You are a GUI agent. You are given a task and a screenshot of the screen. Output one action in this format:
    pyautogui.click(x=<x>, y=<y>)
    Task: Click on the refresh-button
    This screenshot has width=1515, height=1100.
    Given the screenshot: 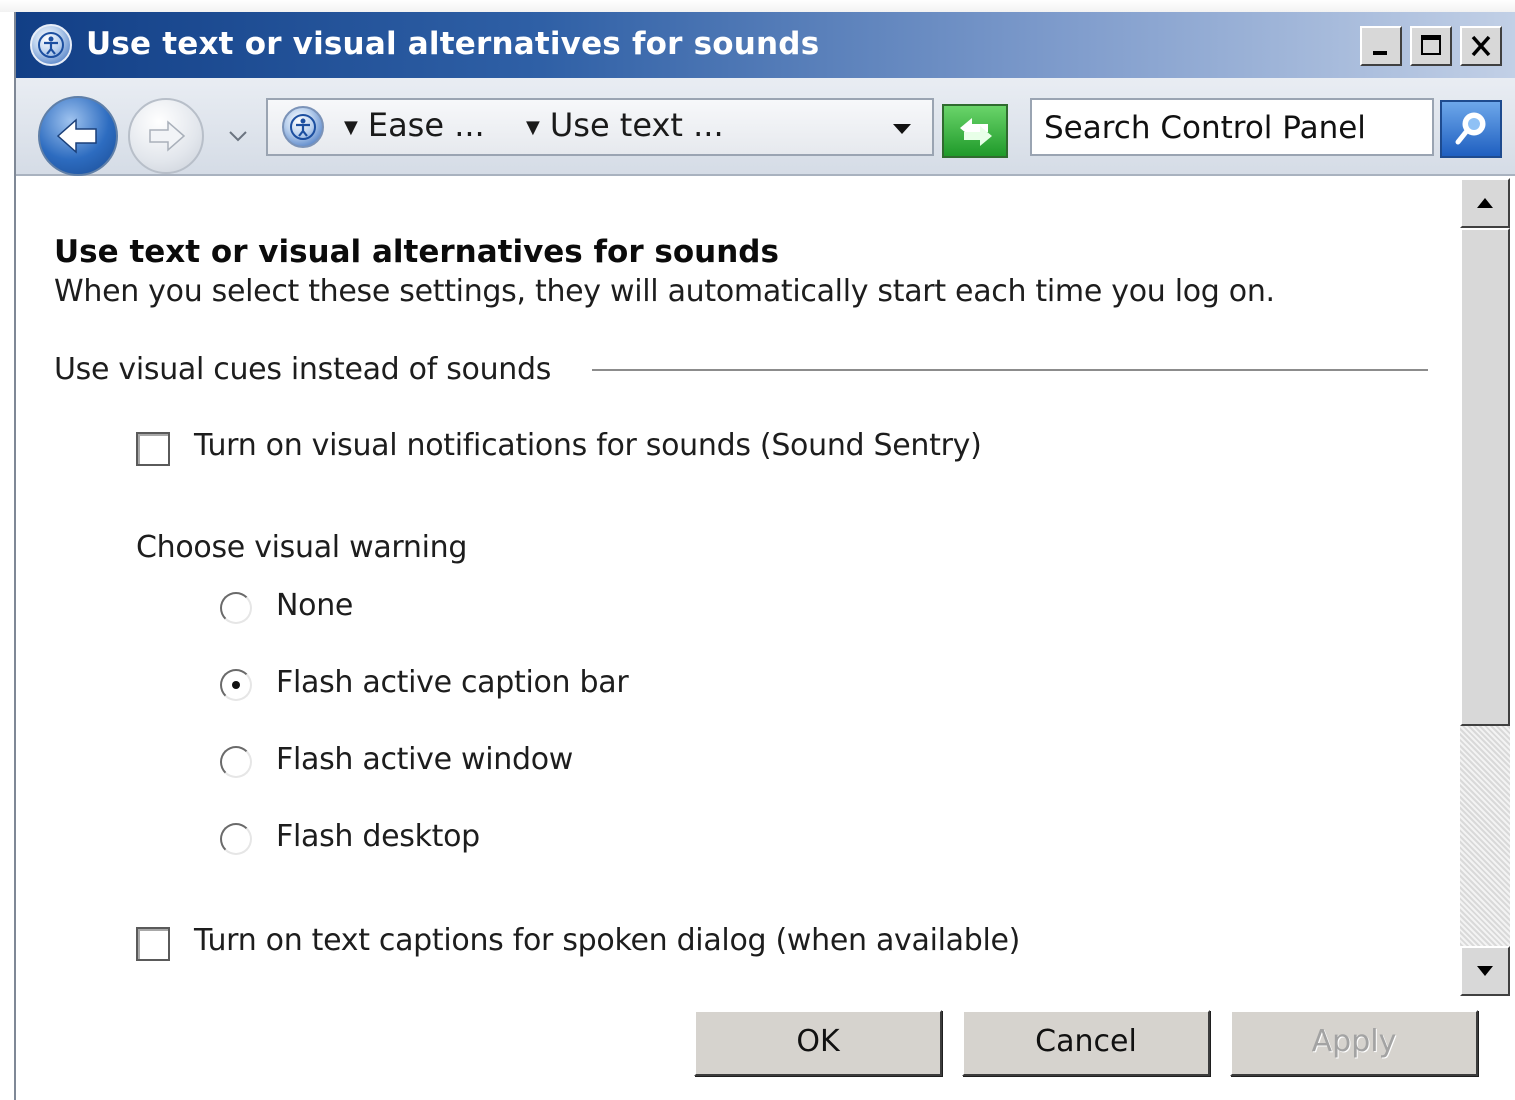 What is the action you would take?
    pyautogui.click(x=975, y=131)
    